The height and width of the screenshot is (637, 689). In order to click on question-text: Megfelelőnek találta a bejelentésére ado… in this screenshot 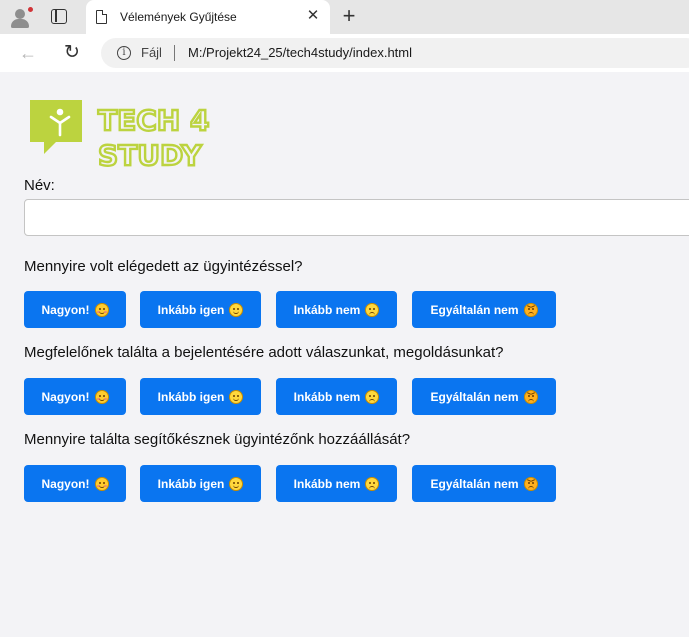, I will do `click(264, 352)`.